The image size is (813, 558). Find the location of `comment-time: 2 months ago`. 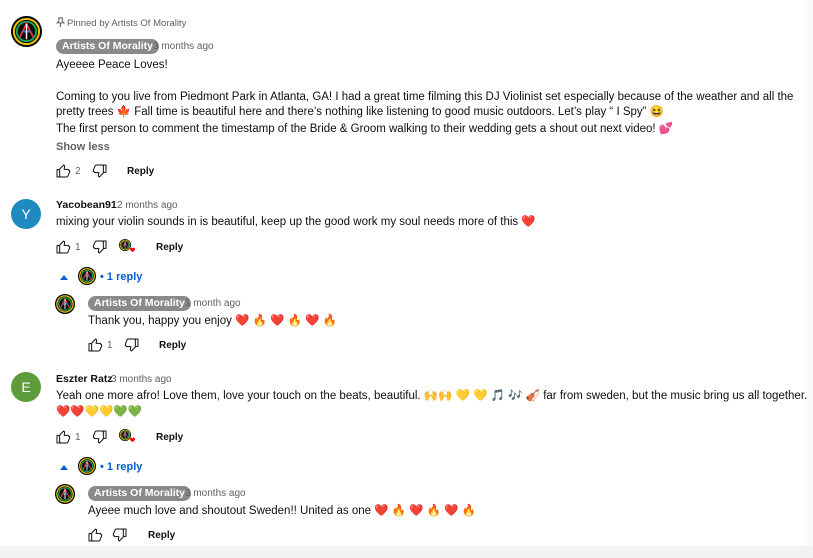

comment-time: 2 months ago is located at coordinates (147, 205).